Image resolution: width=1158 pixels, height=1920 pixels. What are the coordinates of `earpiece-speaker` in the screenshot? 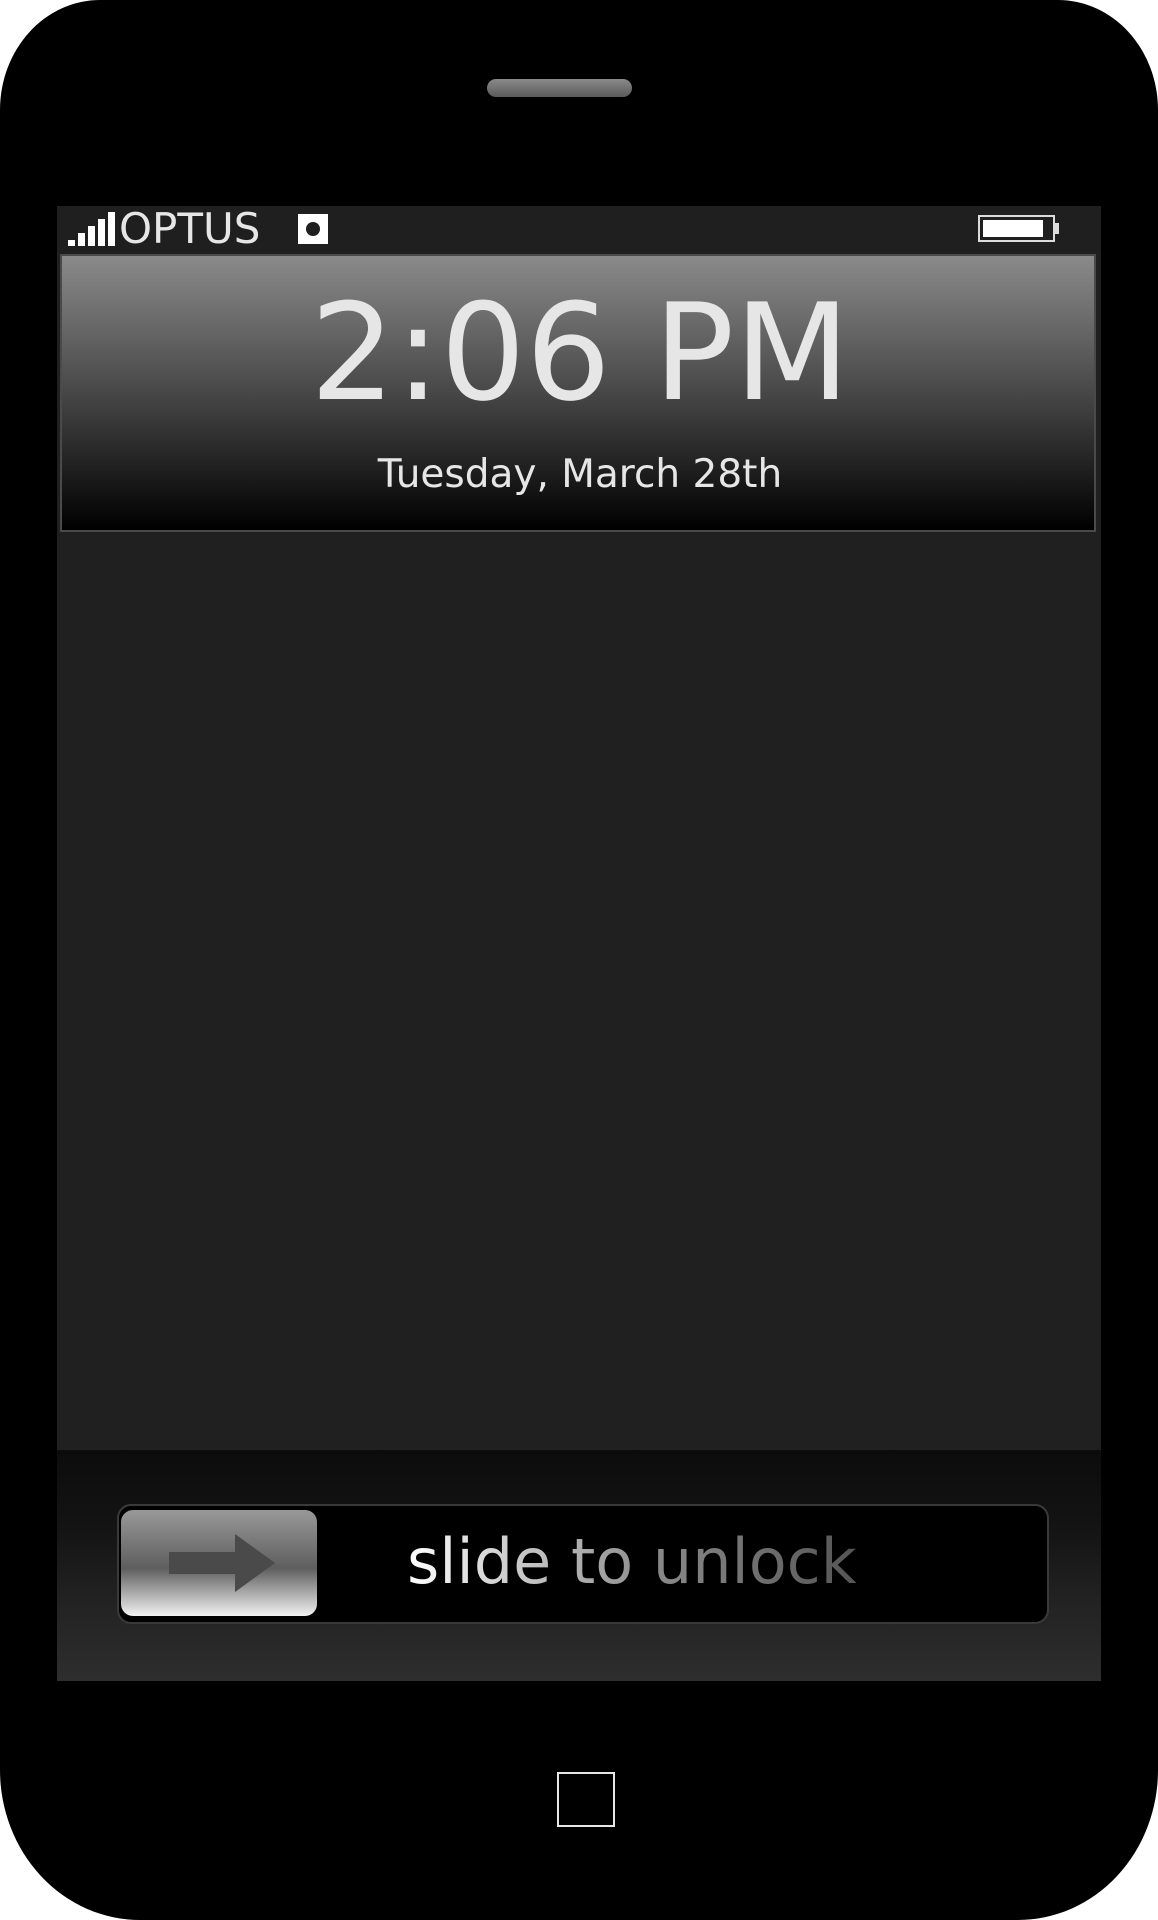 It's located at (559, 88).